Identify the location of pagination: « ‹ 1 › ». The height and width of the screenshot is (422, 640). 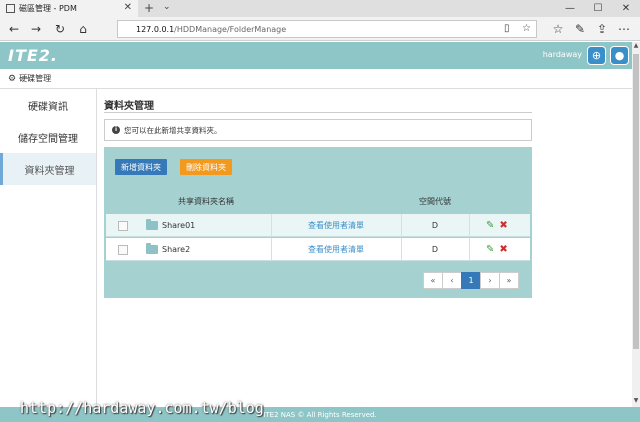
(471, 280).